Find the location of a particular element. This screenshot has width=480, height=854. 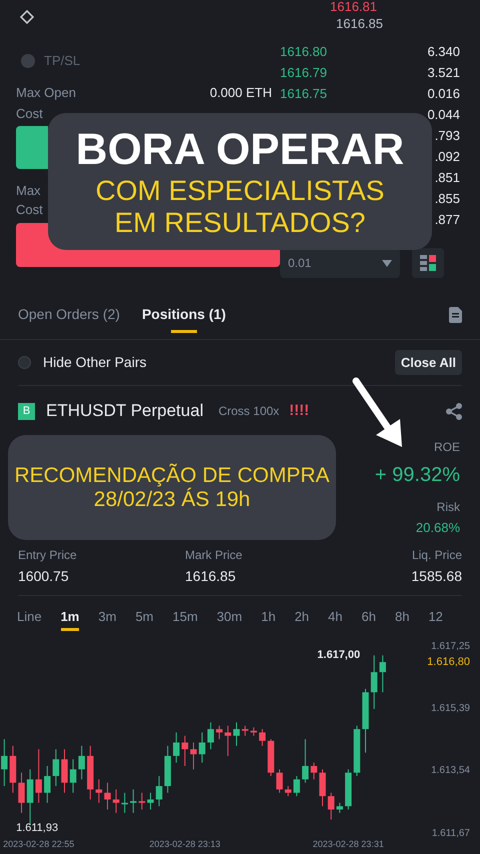

bid-amount: .877 is located at coordinates (447, 219).